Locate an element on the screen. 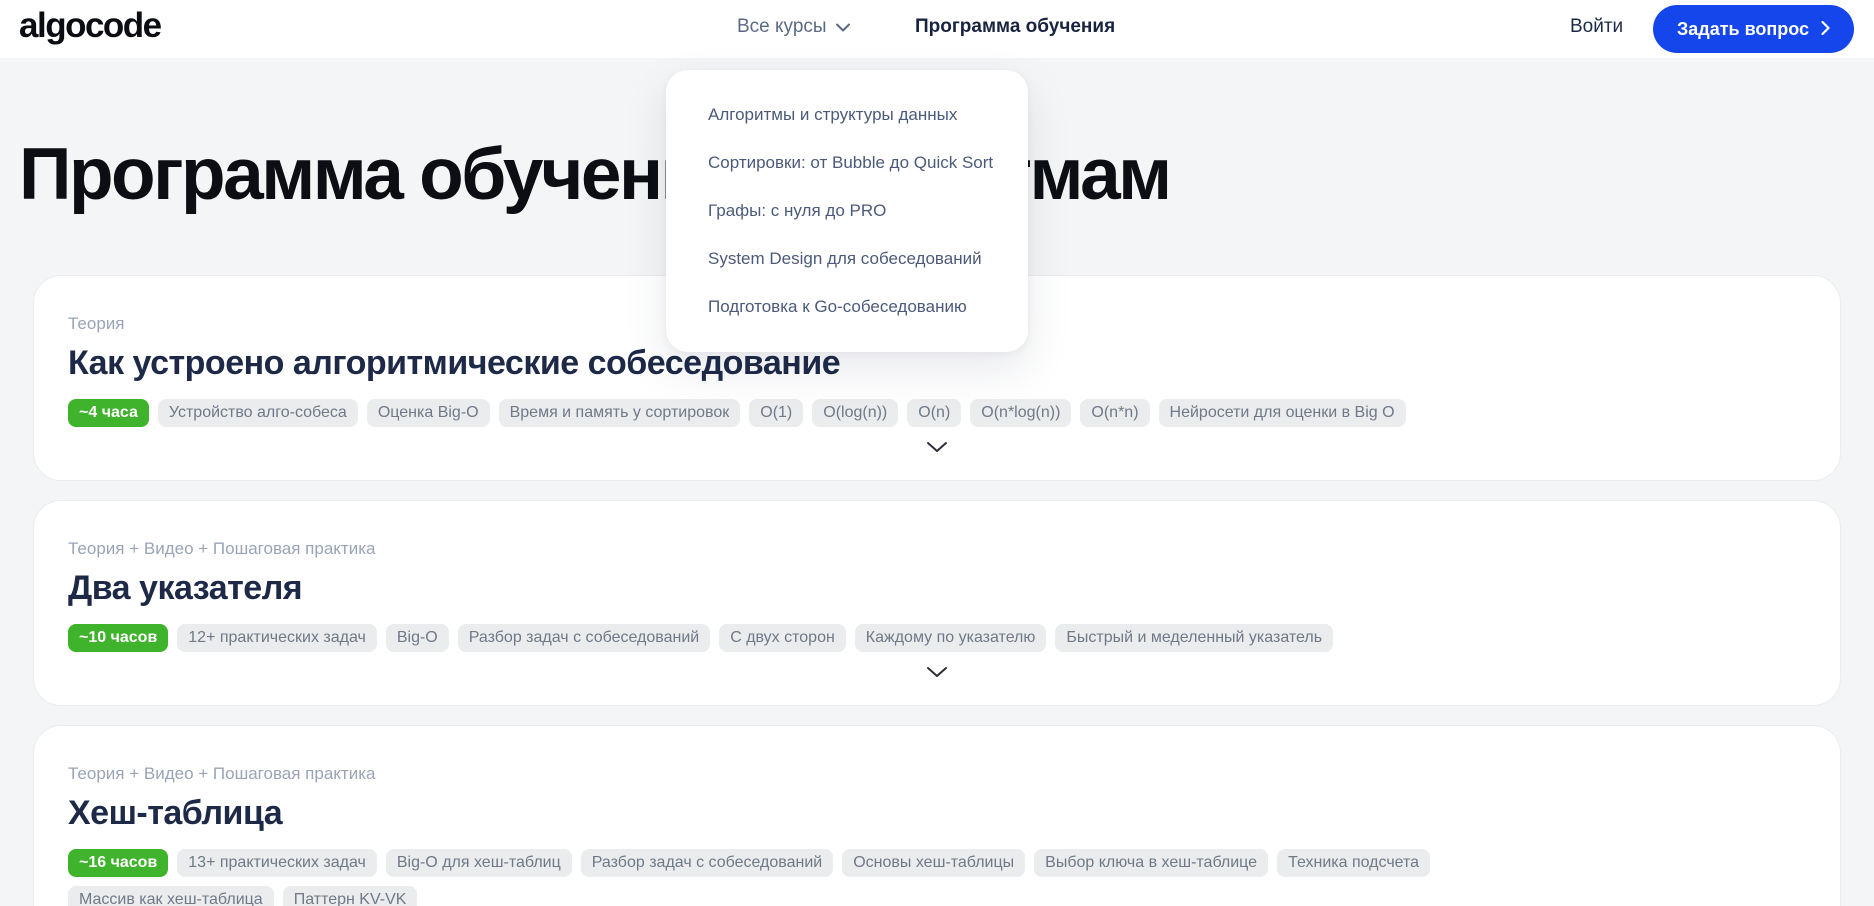 This screenshot has width=1874, height=906. nav-program: Программа обучения is located at coordinates (1015, 27).